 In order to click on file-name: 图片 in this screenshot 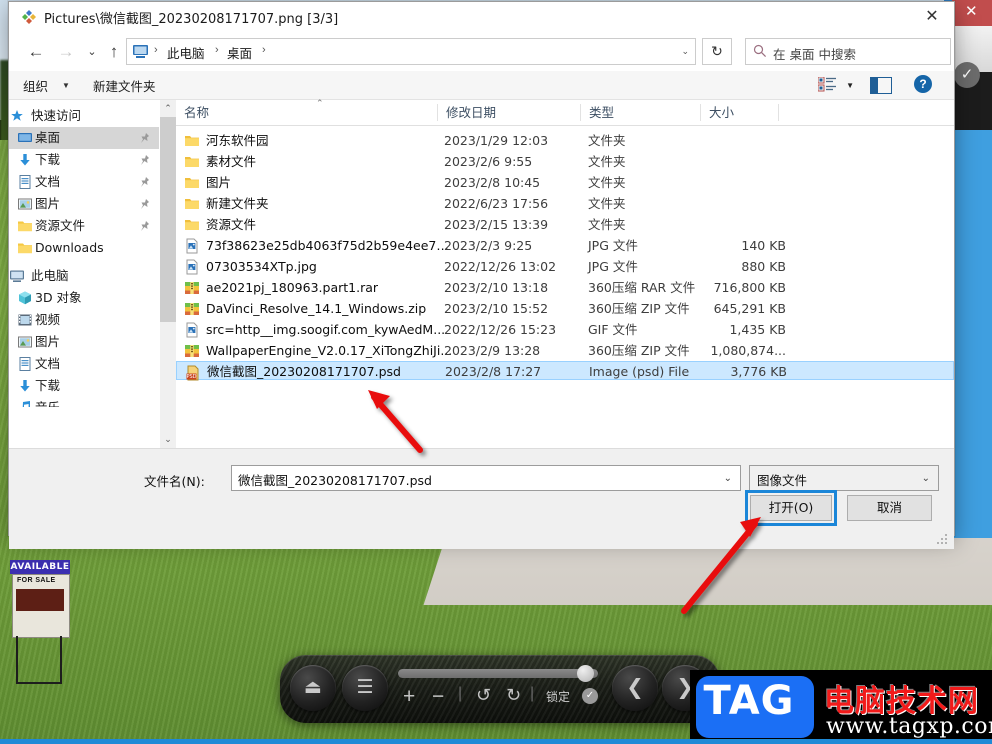, I will do `click(219, 182)`.